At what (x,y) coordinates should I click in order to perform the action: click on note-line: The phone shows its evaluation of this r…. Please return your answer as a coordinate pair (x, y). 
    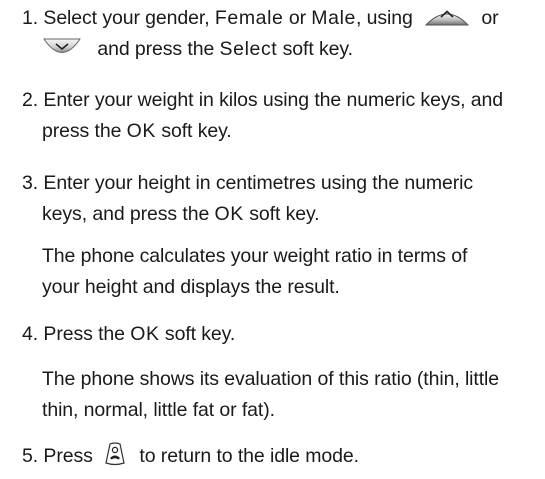
    Looking at the image, I should click on (271, 379).